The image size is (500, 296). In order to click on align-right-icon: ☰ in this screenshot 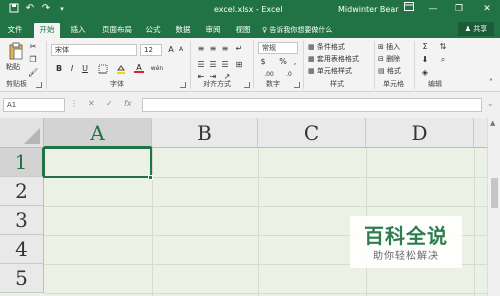, I will do `click(225, 65)`.